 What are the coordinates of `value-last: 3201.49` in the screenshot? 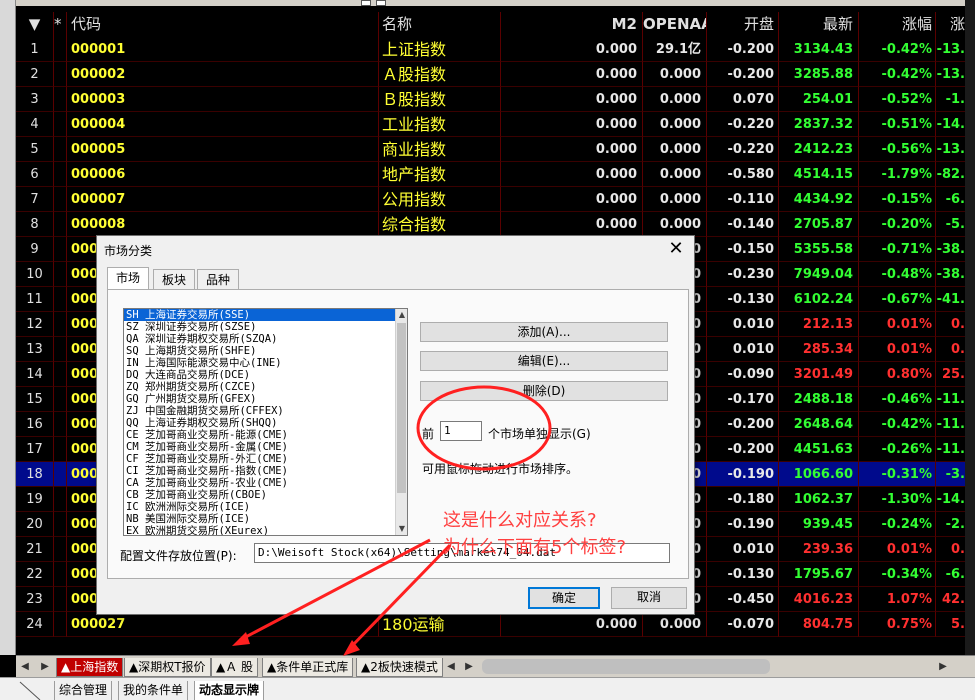 It's located at (819, 374).